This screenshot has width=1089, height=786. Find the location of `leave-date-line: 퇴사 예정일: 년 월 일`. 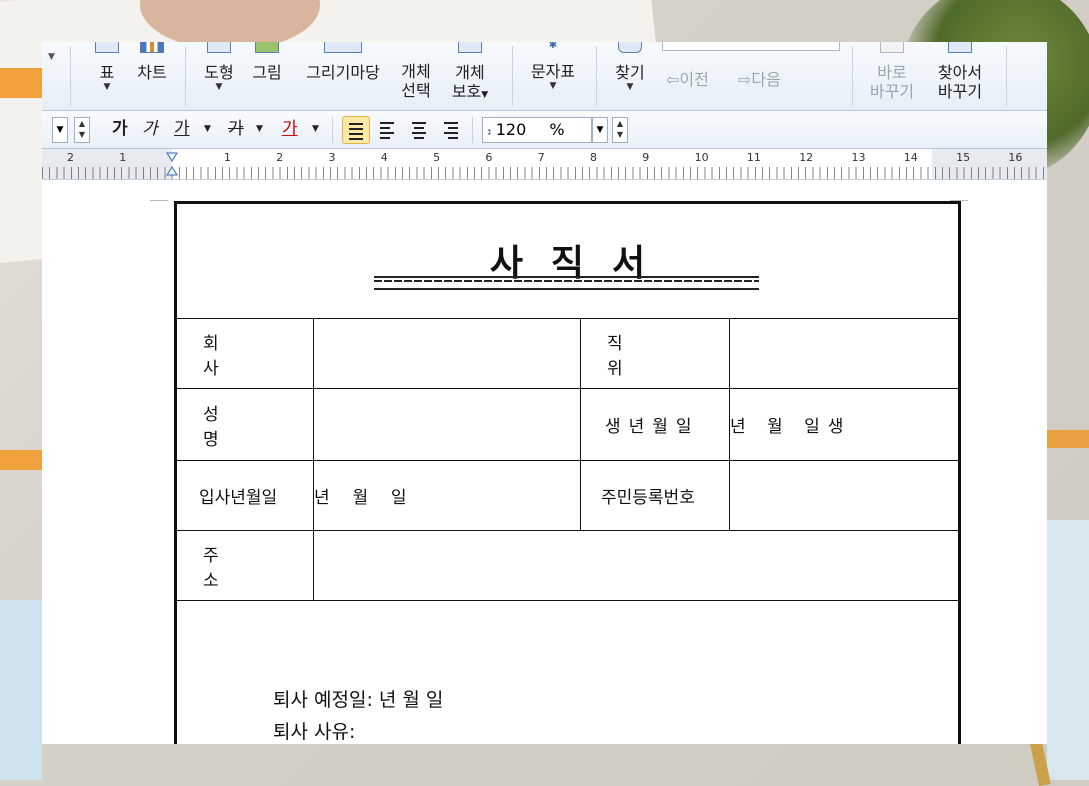

leave-date-line: 퇴사 예정일: 년 월 일 is located at coordinates (358, 700).